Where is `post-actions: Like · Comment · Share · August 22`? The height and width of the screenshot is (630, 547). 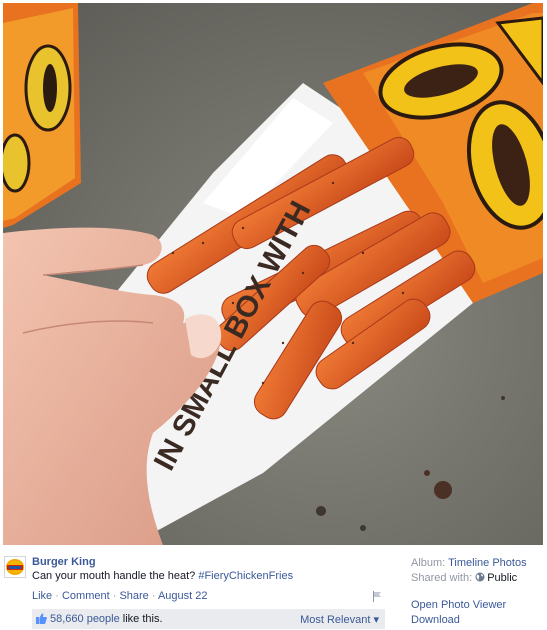 post-actions: Like · Comment · Share · August 22 is located at coordinates (120, 596).